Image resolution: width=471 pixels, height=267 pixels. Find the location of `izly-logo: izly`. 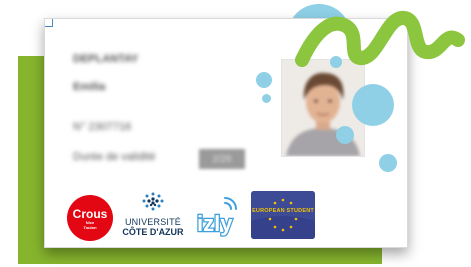

izly-logo: izly is located at coordinates (218, 218).